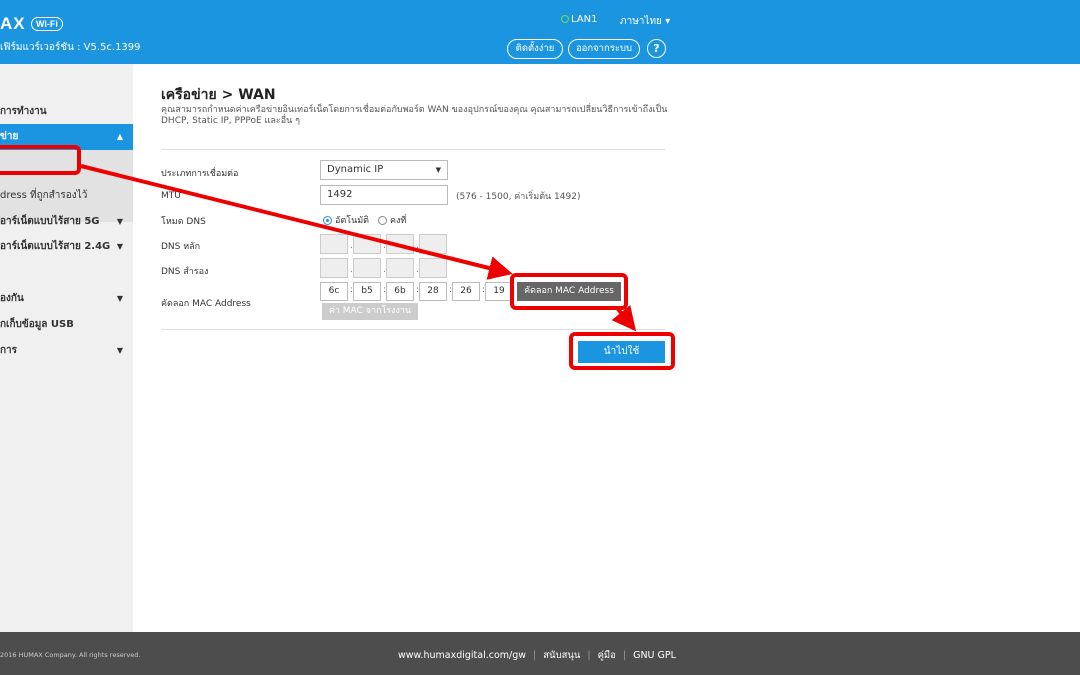 This screenshot has height=675, width=1080. I want to click on footer-link-support: สนับสนุน, so click(561, 655).